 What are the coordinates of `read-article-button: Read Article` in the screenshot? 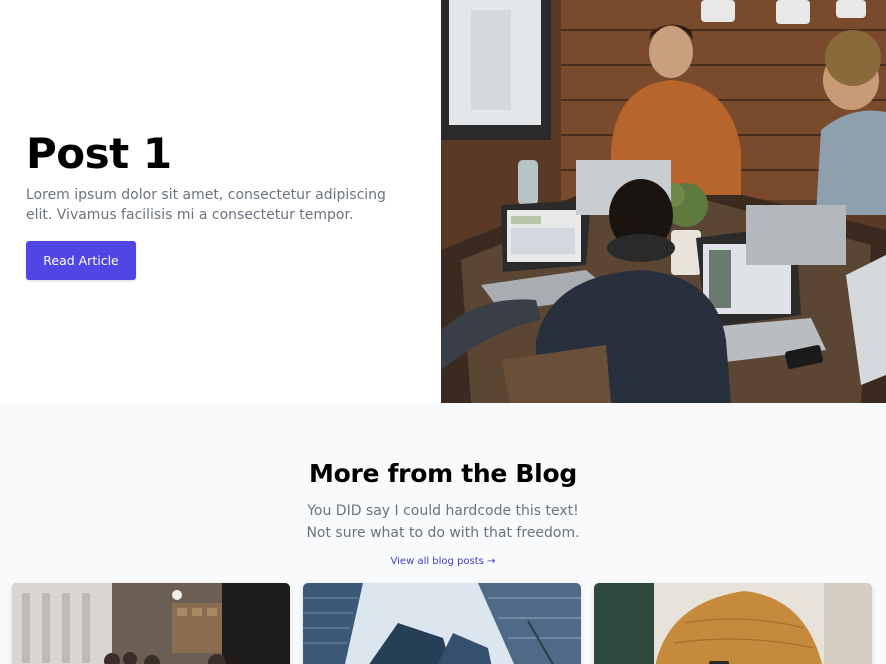 It's located at (81, 260).